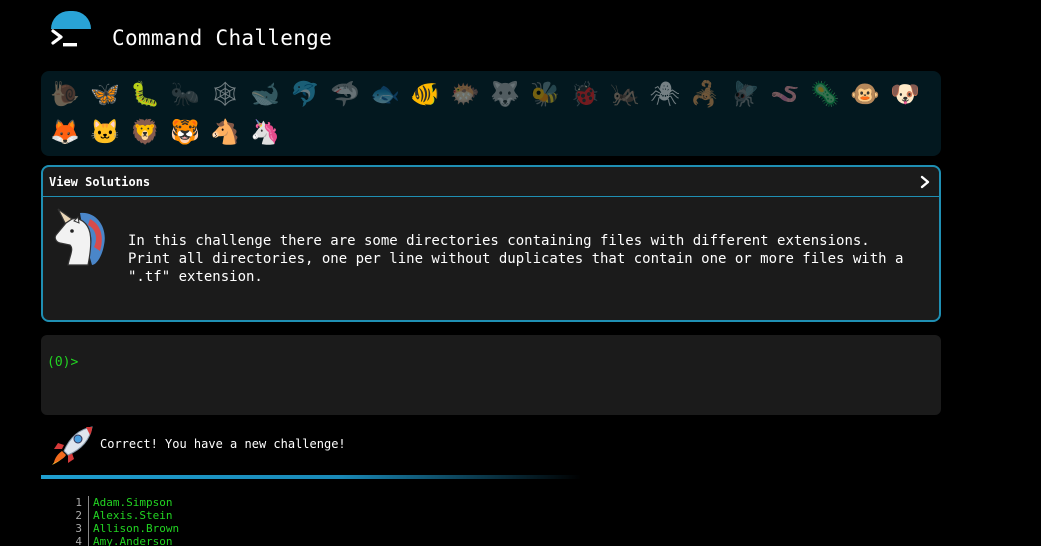  Describe the element at coordinates (260, 502) in the screenshot. I see `output-line: 1 Adam.Simpson` at that location.